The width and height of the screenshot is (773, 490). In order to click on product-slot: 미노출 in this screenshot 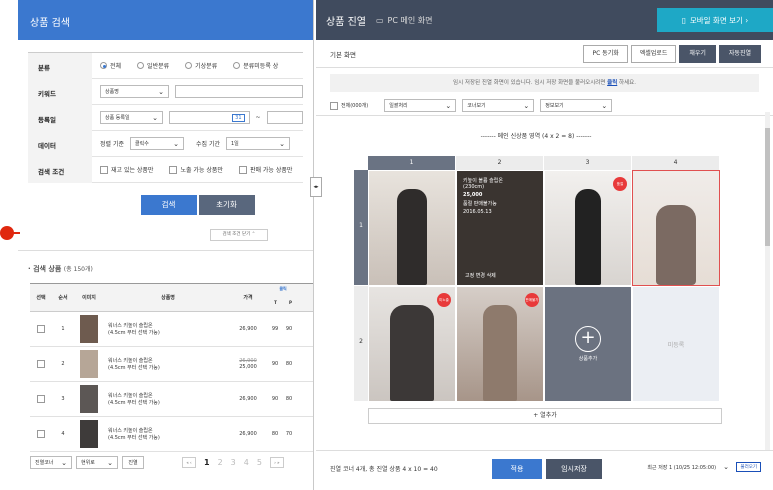, I will do `click(412, 344)`.